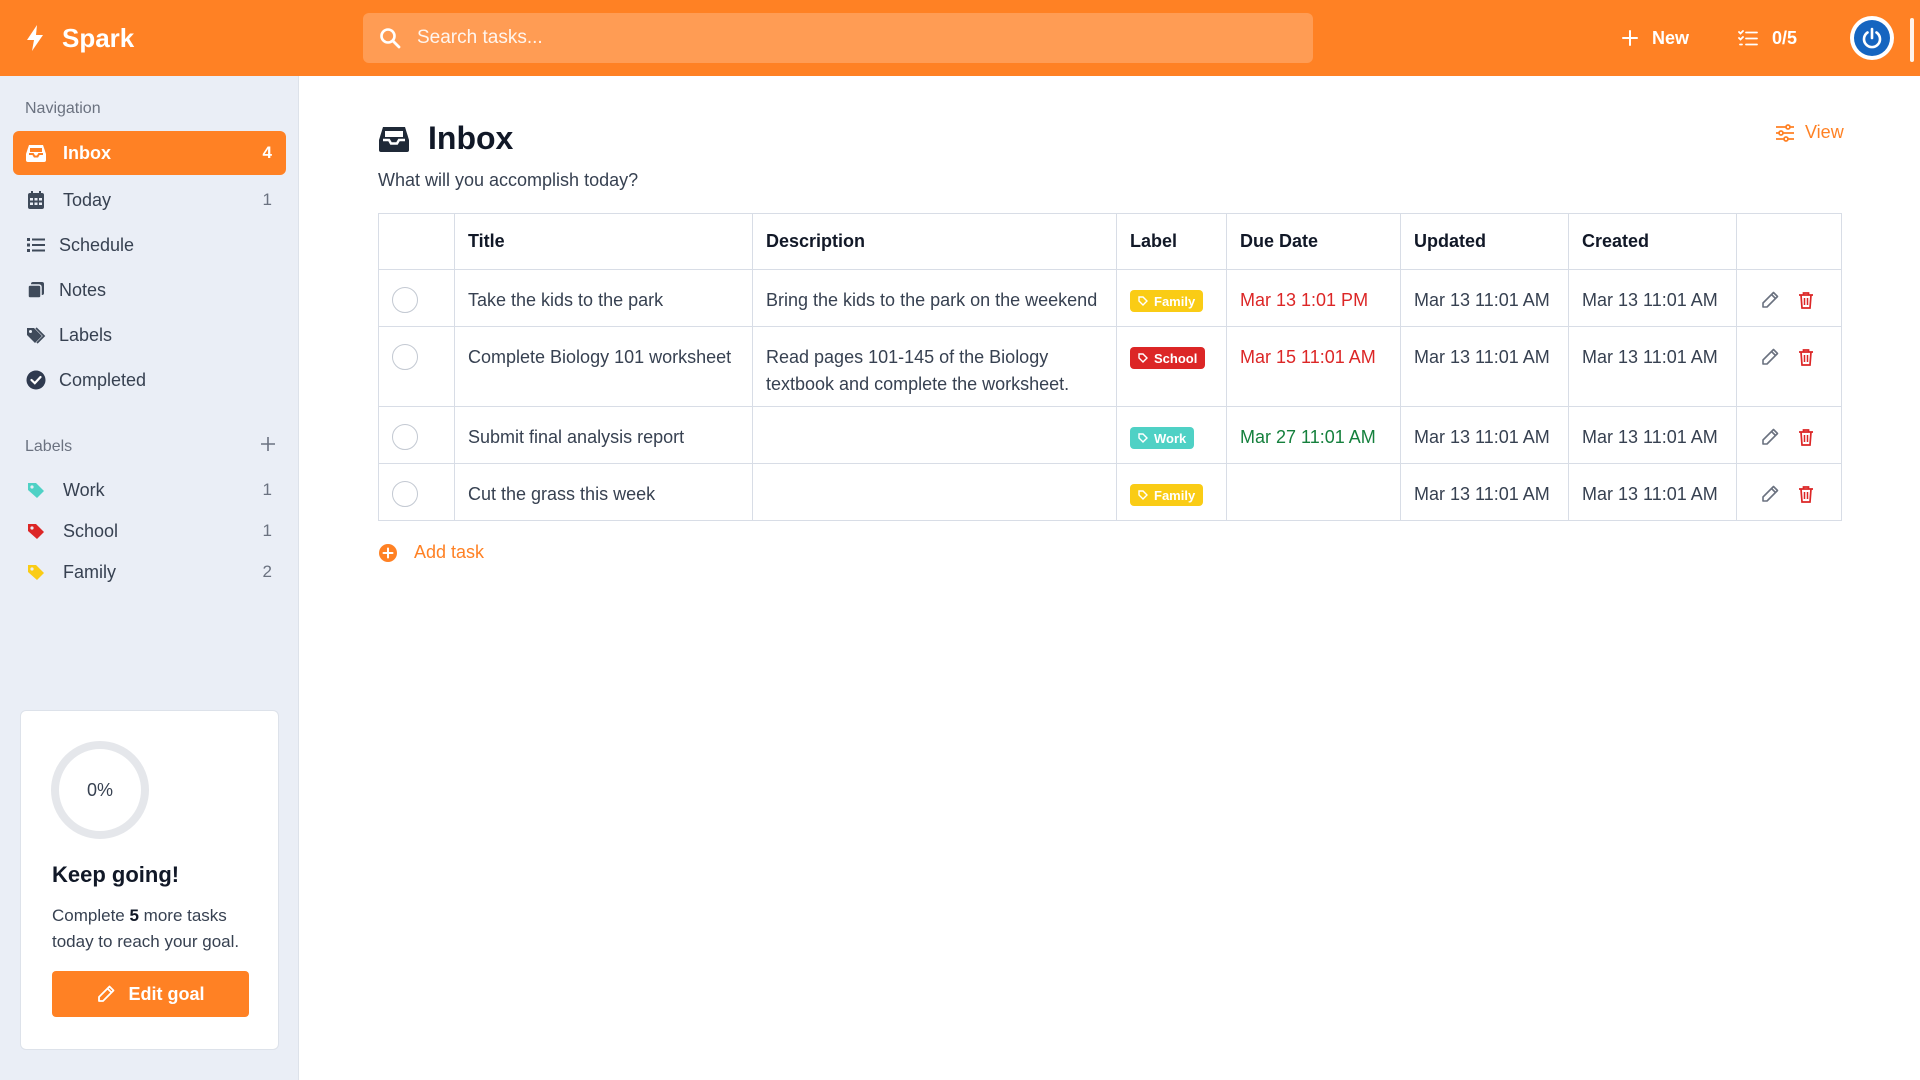 The height and width of the screenshot is (1080, 1920). I want to click on sidebar-label-family: Family 2, so click(149, 572).